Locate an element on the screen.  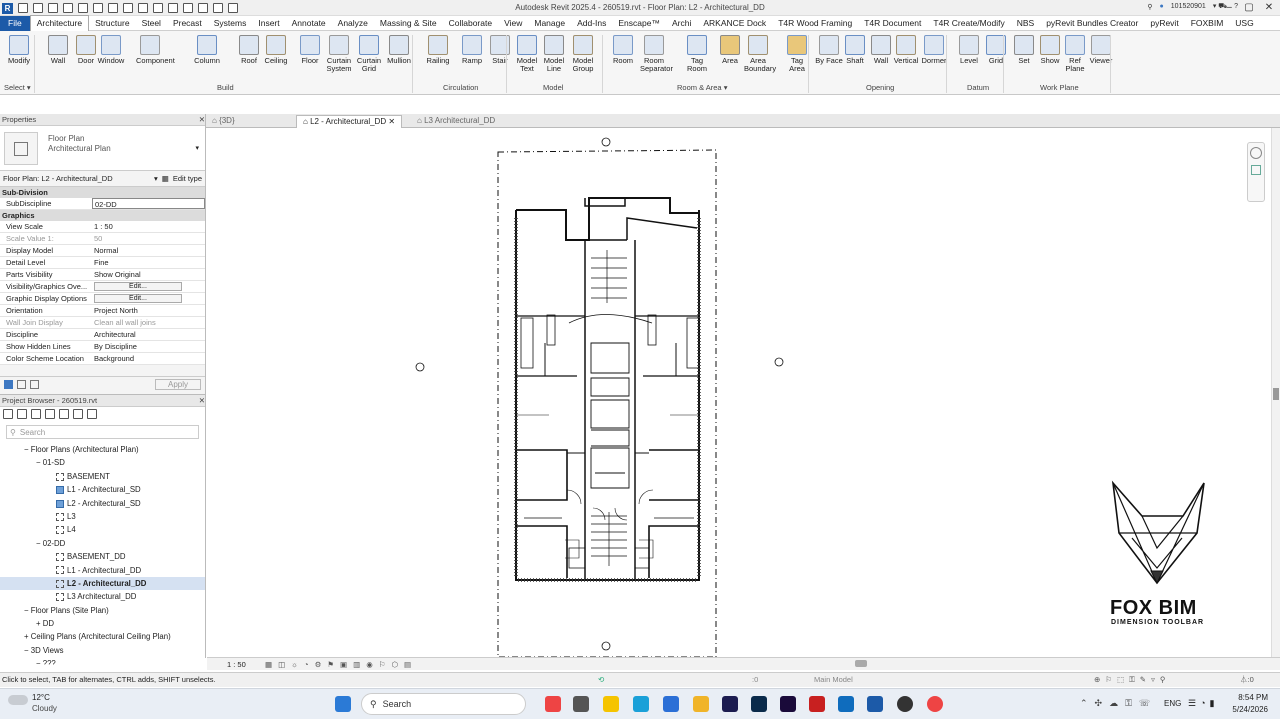
dormer-button: Dormer is located at coordinates (934, 50).